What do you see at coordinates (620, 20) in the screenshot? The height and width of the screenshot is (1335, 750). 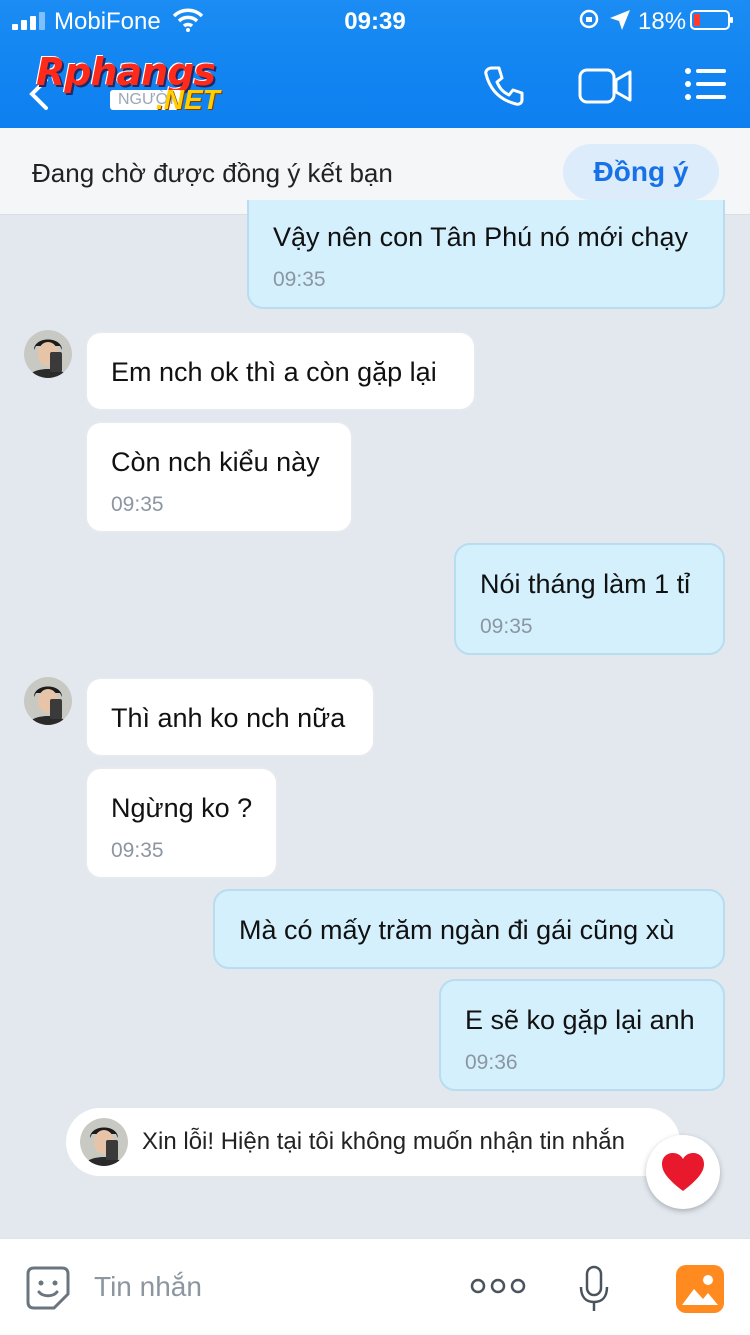 I see `location-icon` at bounding box center [620, 20].